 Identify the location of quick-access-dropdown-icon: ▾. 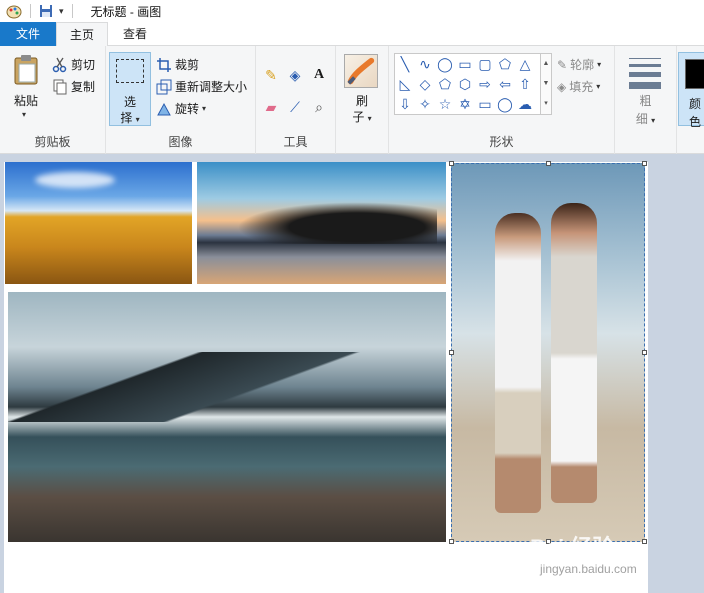
(61, 11).